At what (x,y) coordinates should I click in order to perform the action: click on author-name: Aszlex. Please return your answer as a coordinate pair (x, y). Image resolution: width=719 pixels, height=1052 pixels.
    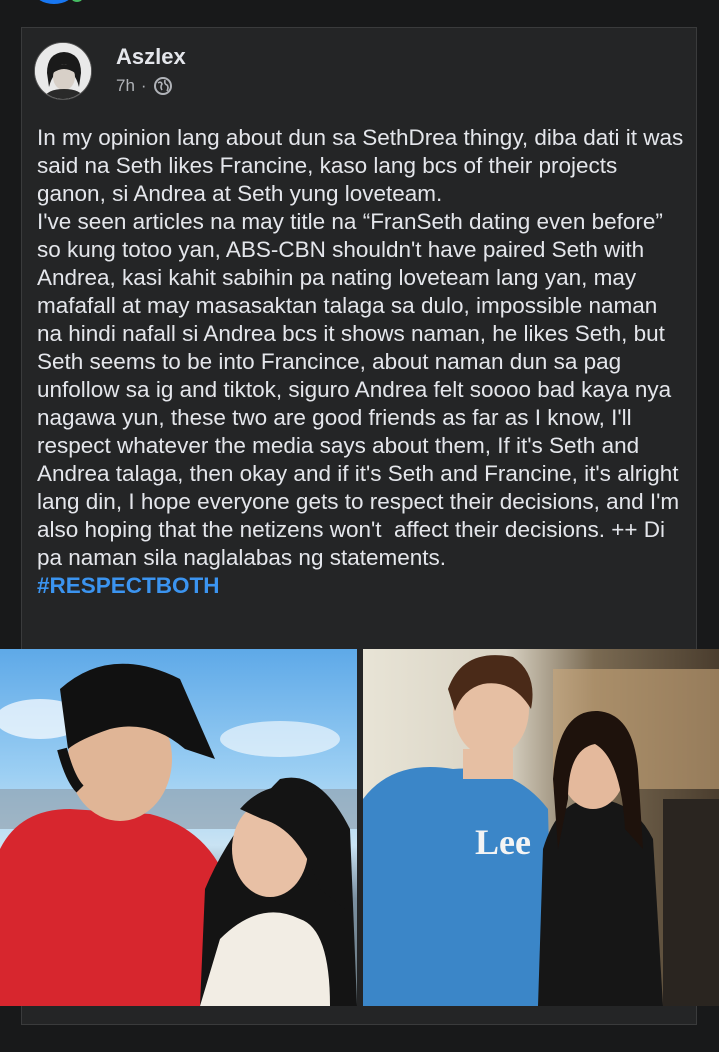
    Looking at the image, I should click on (151, 57).